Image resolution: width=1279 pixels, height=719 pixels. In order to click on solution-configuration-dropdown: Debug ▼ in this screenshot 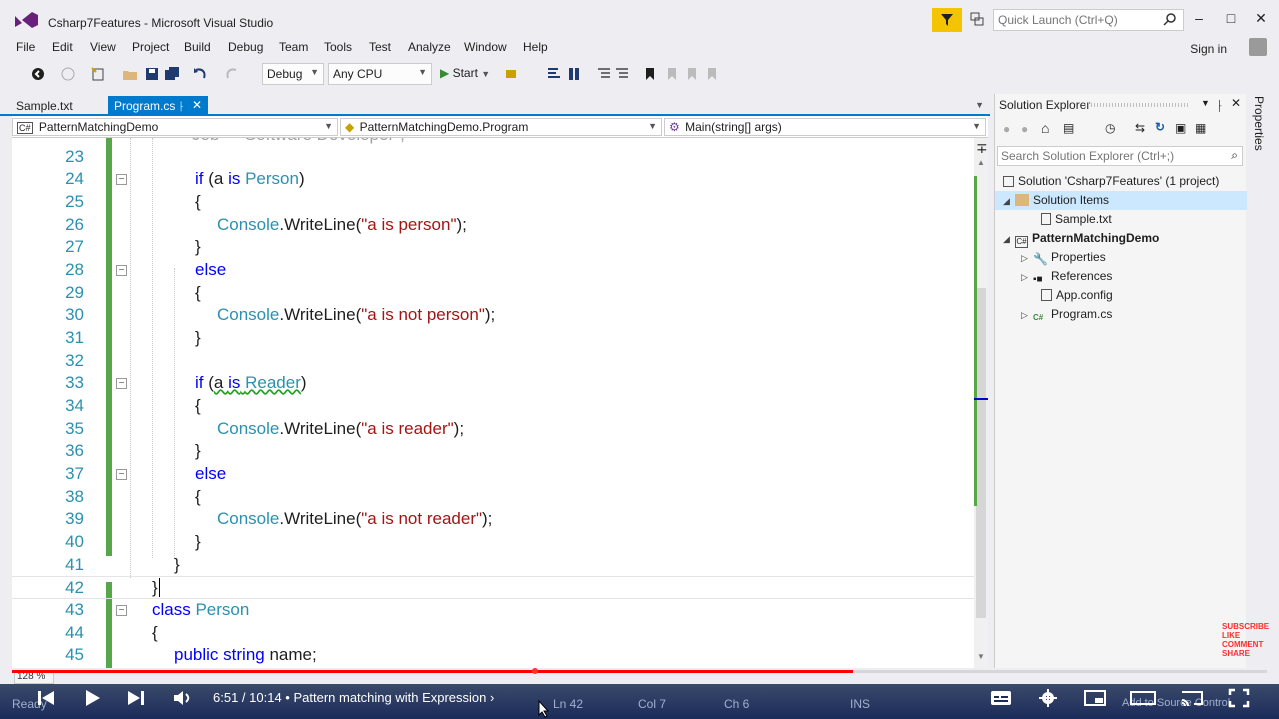, I will do `click(293, 74)`.